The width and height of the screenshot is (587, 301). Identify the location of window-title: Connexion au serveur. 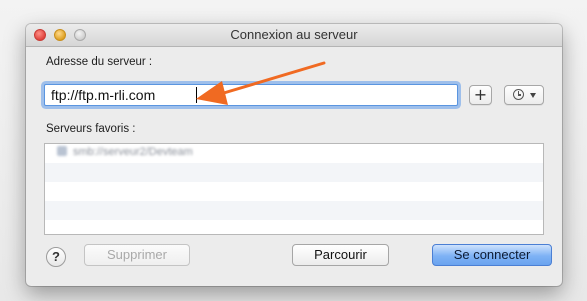
(294, 34).